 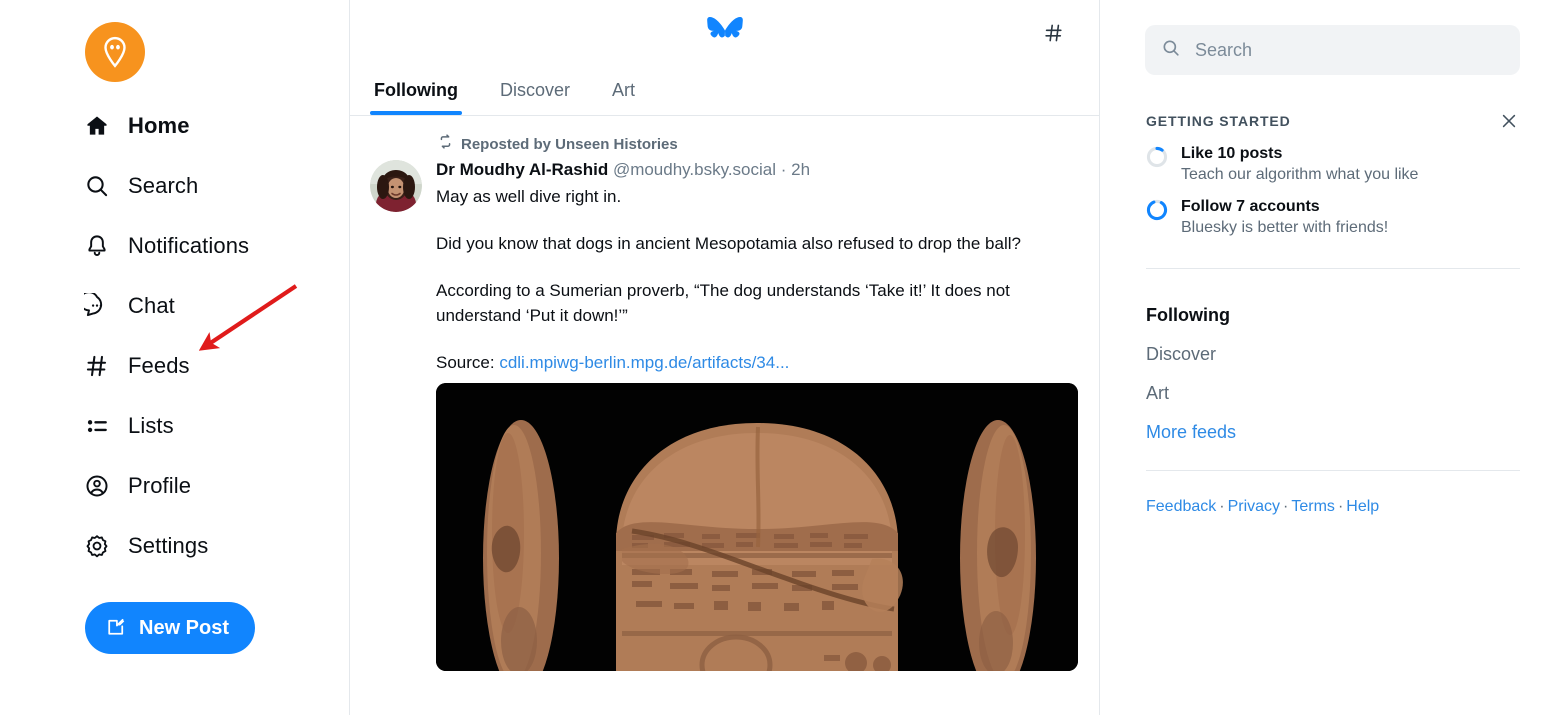 I want to click on new-post-label: New Post, so click(x=184, y=627).